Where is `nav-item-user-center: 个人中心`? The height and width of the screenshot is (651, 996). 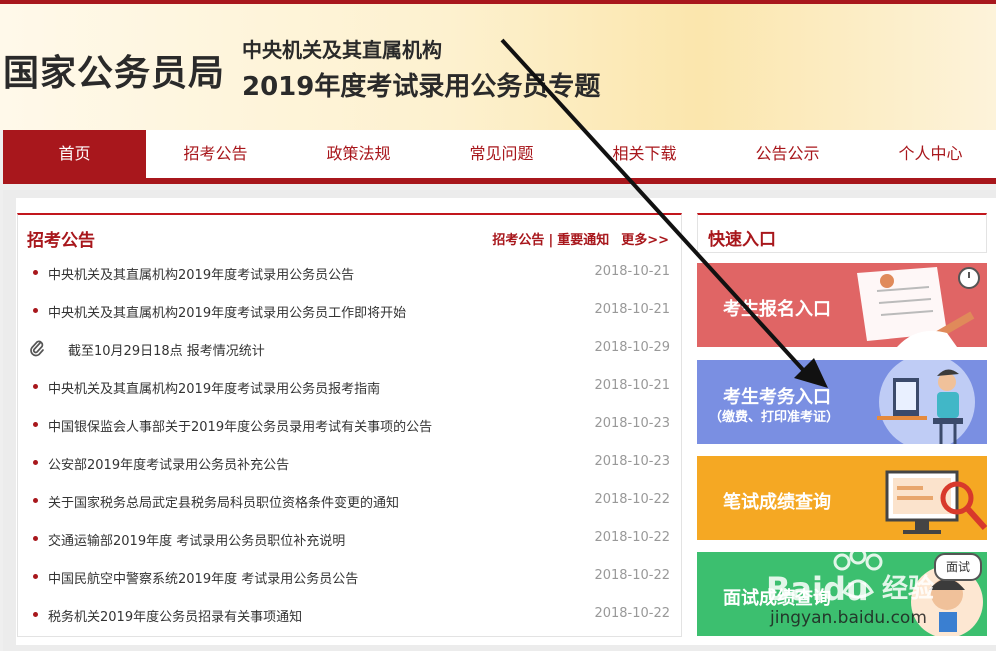 nav-item-user-center: 个人中心 is located at coordinates (927, 154).